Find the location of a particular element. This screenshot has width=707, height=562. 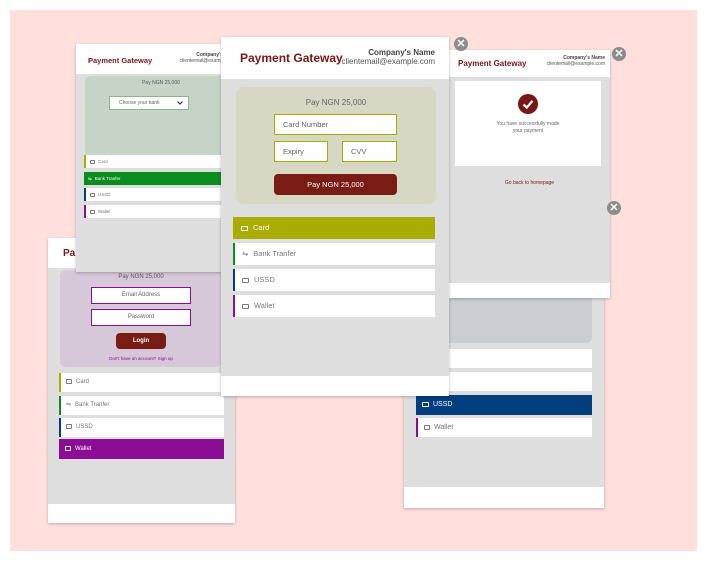

company-name: Company's Name is located at coordinates (401, 52).